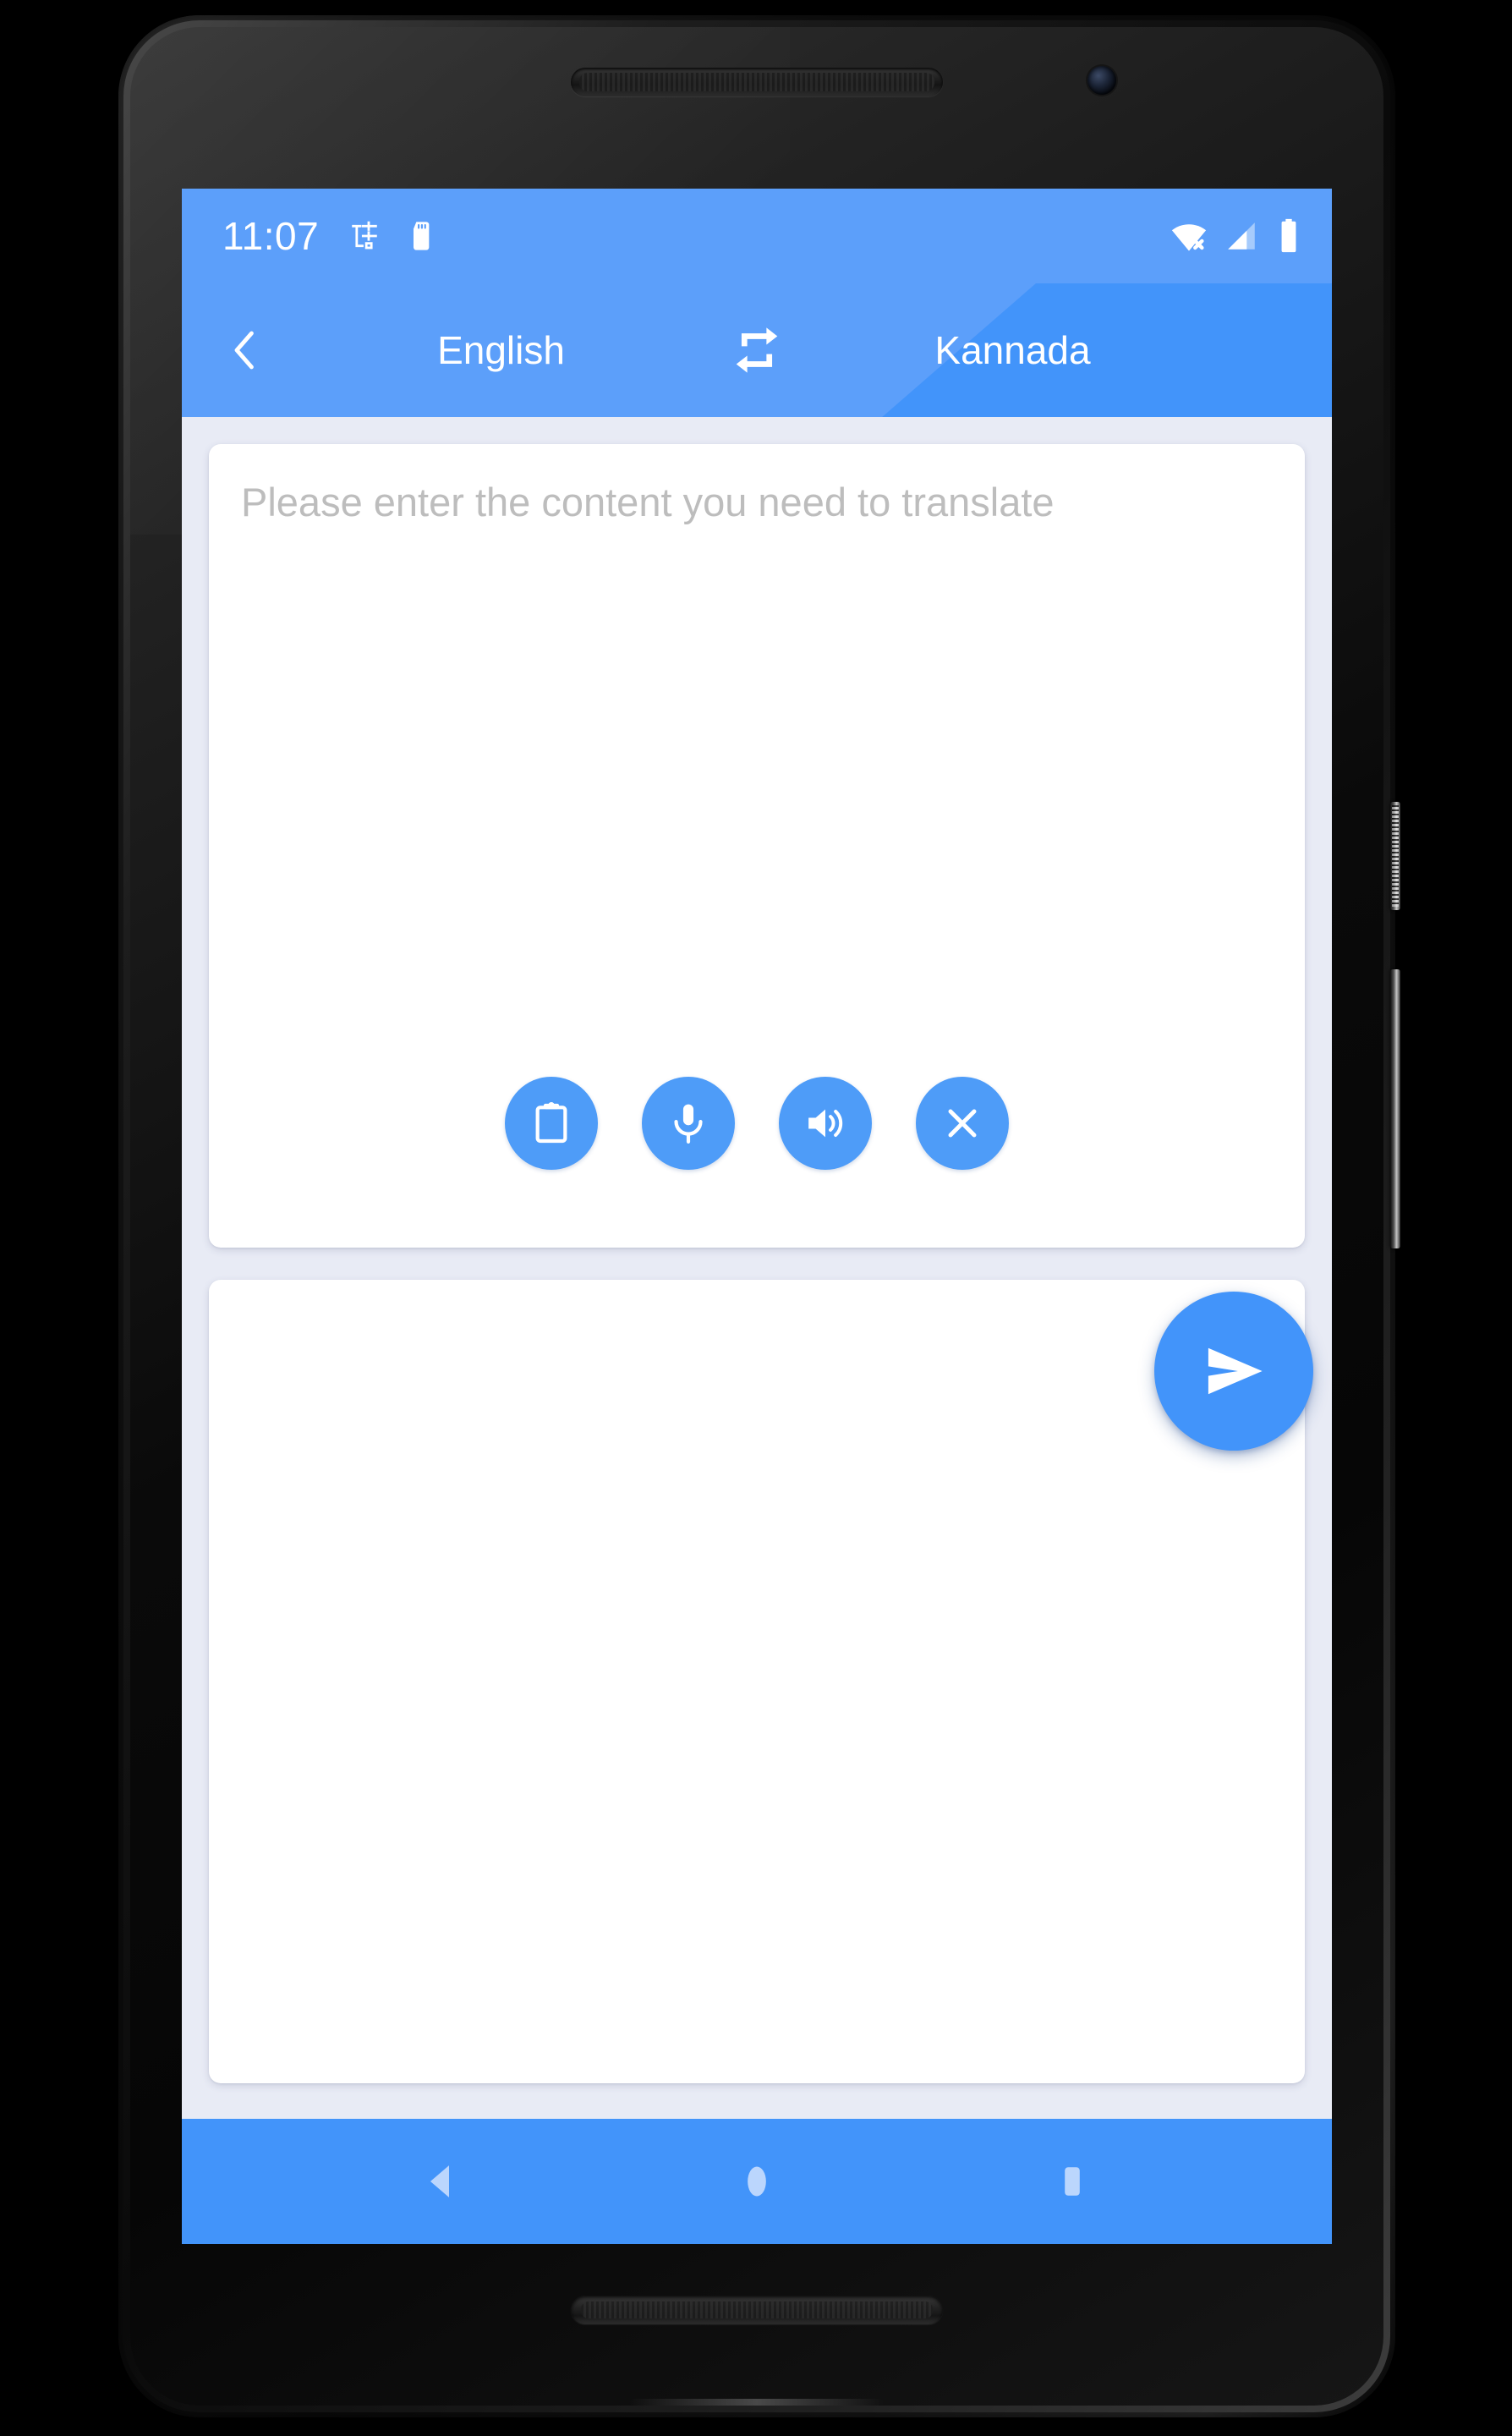 This screenshot has width=1512, height=2436. I want to click on microphone-icon, so click(688, 1124).